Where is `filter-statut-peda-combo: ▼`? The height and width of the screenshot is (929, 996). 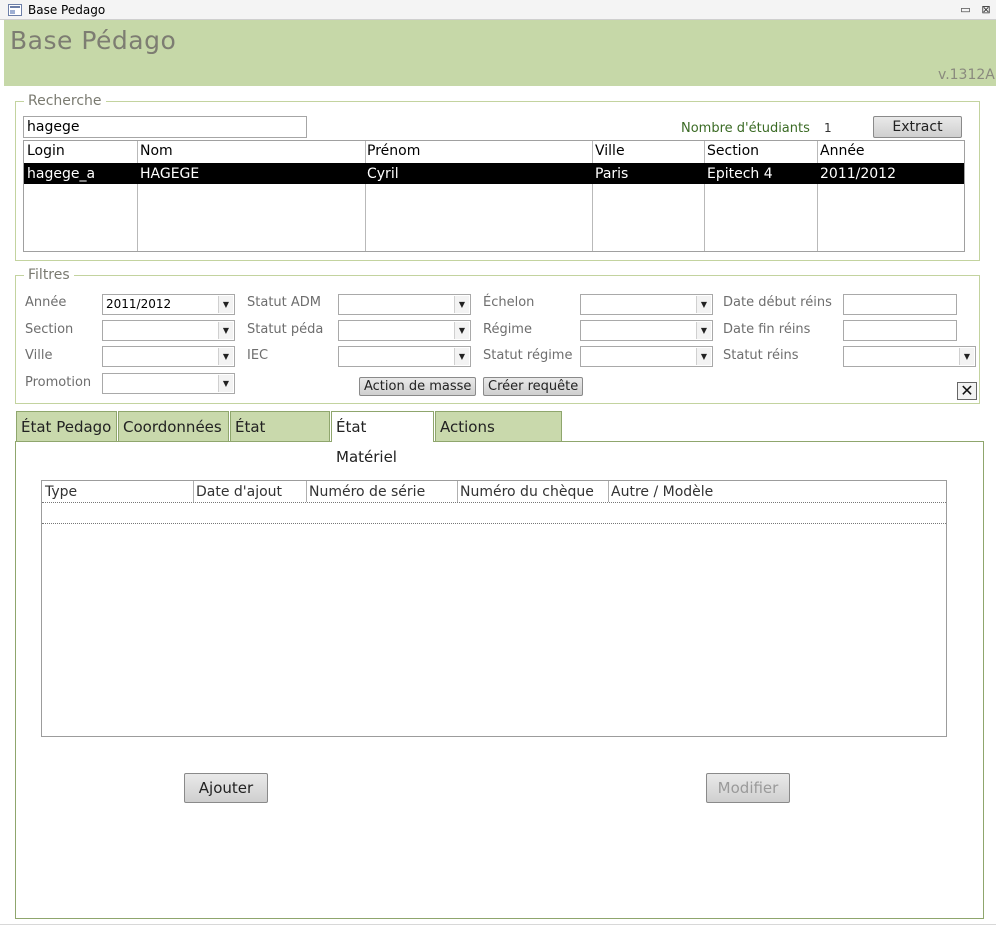
filter-statut-peda-combo: ▼ is located at coordinates (404, 330).